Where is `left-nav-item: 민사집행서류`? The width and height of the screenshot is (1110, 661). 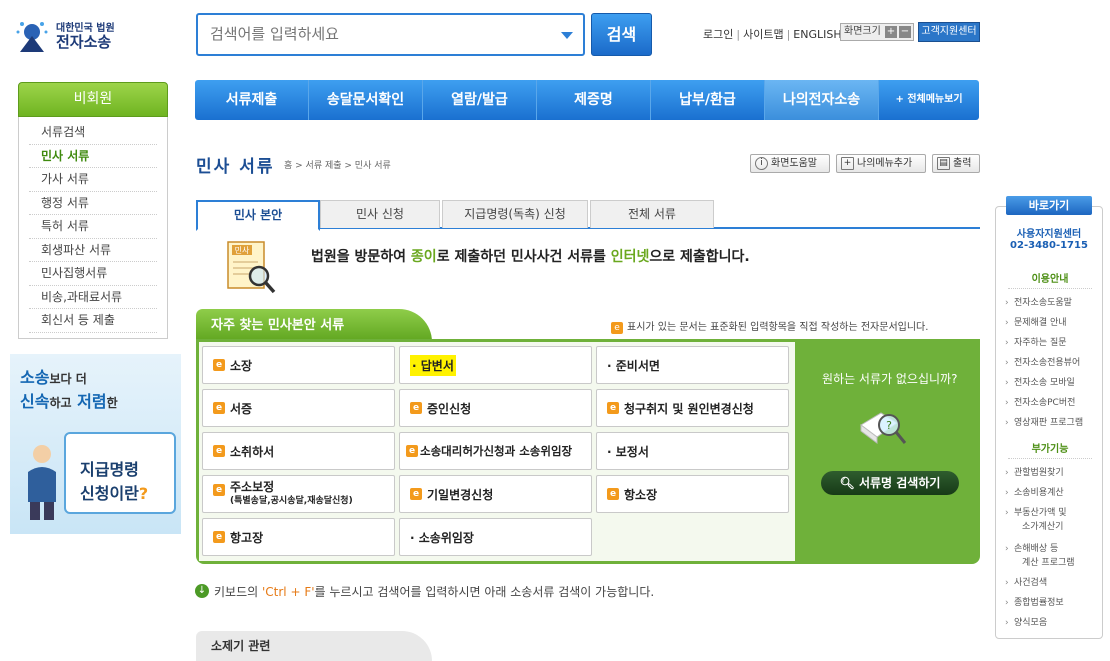 left-nav-item: 민사집행서류 is located at coordinates (93, 274).